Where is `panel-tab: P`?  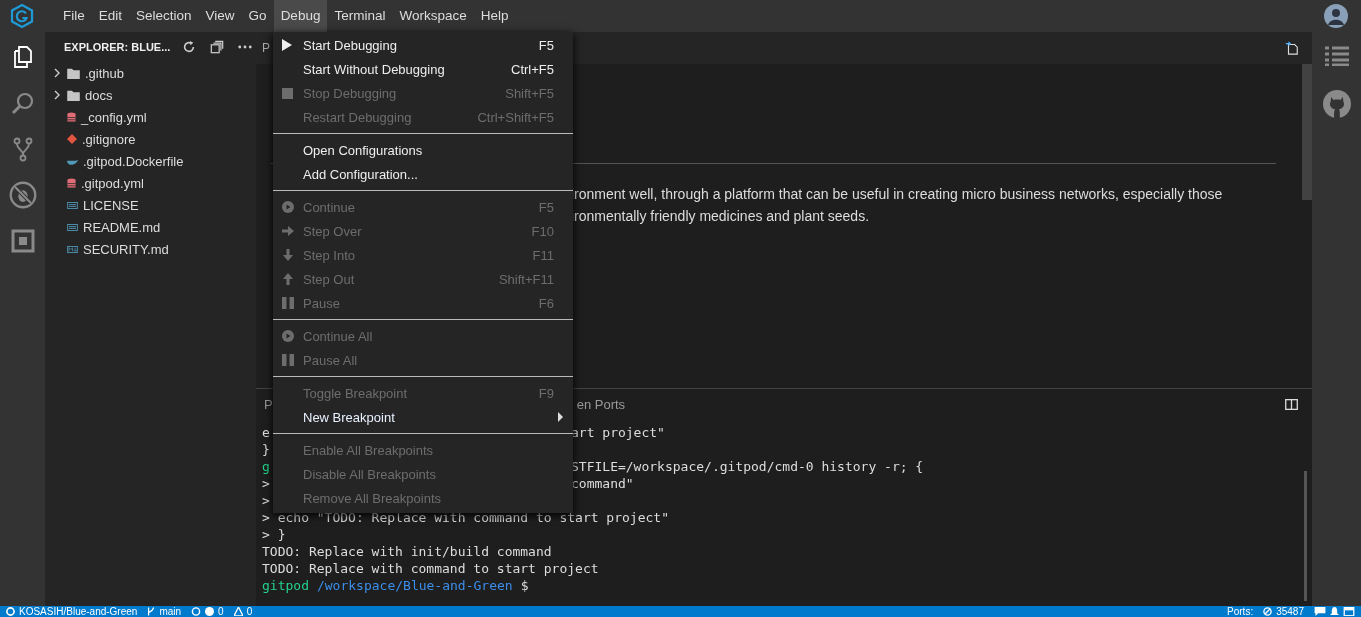 panel-tab: P is located at coordinates (264, 404).